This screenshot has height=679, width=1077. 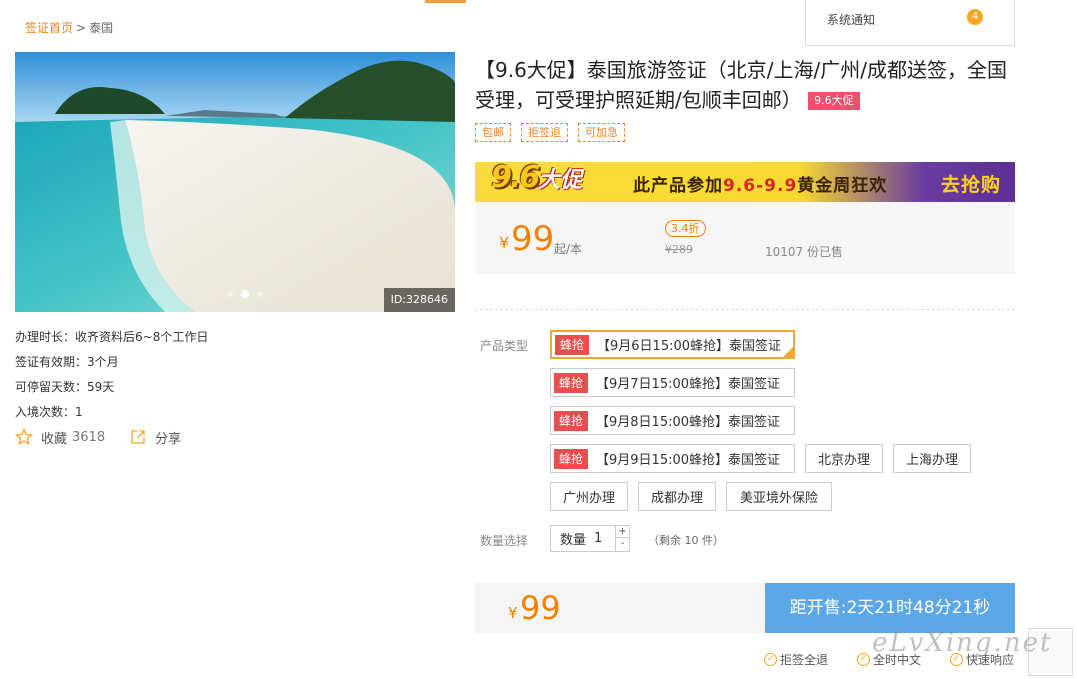 I want to click on option-label: 【9月8日15:00蜂抢】泰国签证, so click(x=688, y=422).